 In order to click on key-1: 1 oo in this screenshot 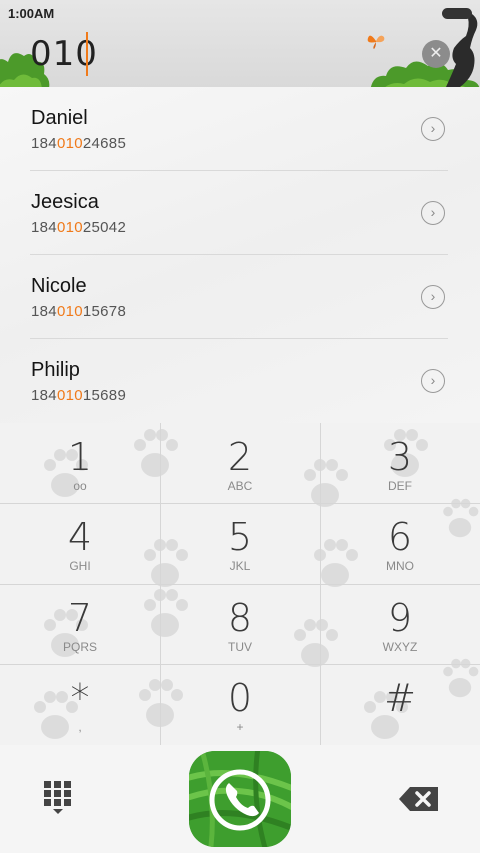, I will do `click(80, 463)`.